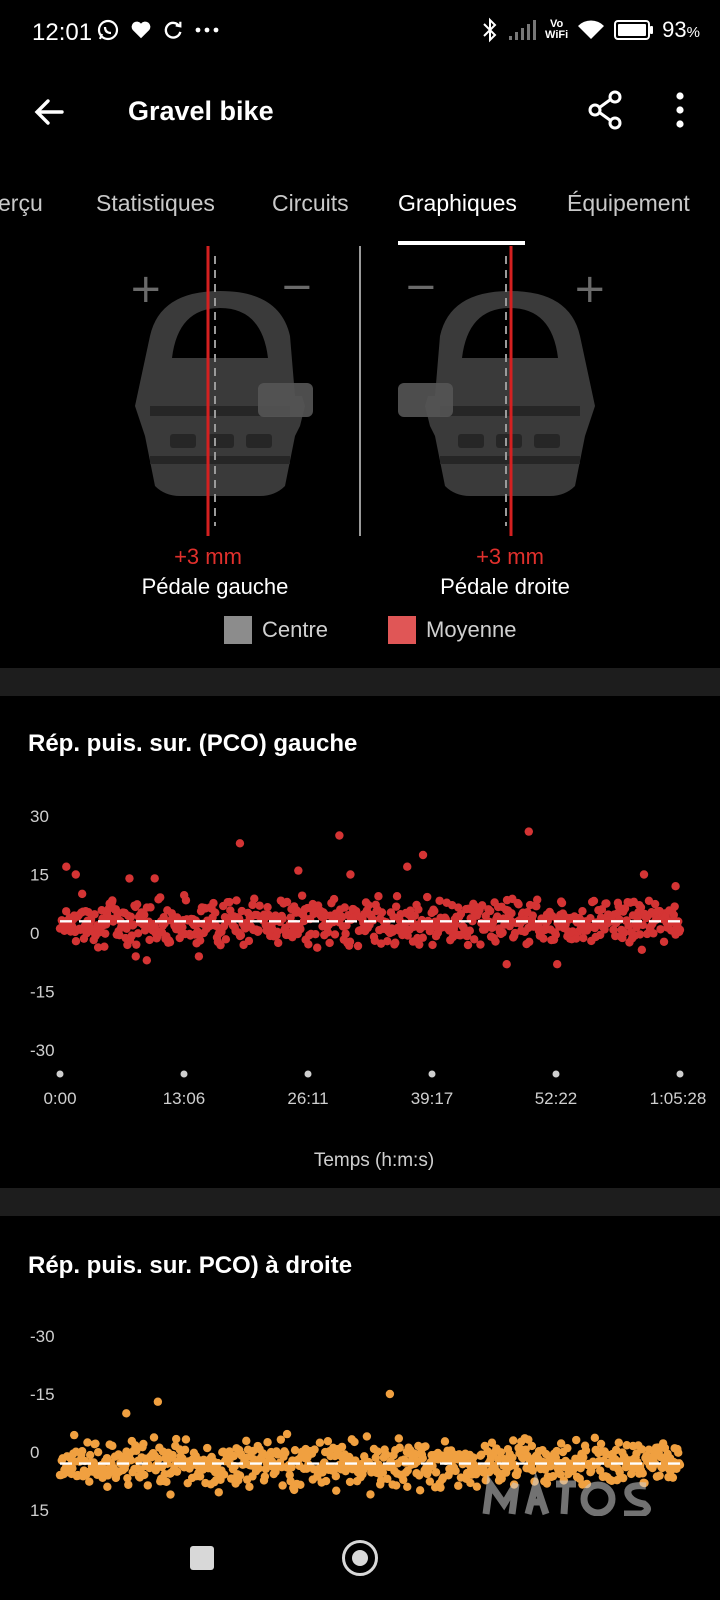  What do you see at coordinates (310, 203) in the screenshot?
I see `tab-circuits: Circuits` at bounding box center [310, 203].